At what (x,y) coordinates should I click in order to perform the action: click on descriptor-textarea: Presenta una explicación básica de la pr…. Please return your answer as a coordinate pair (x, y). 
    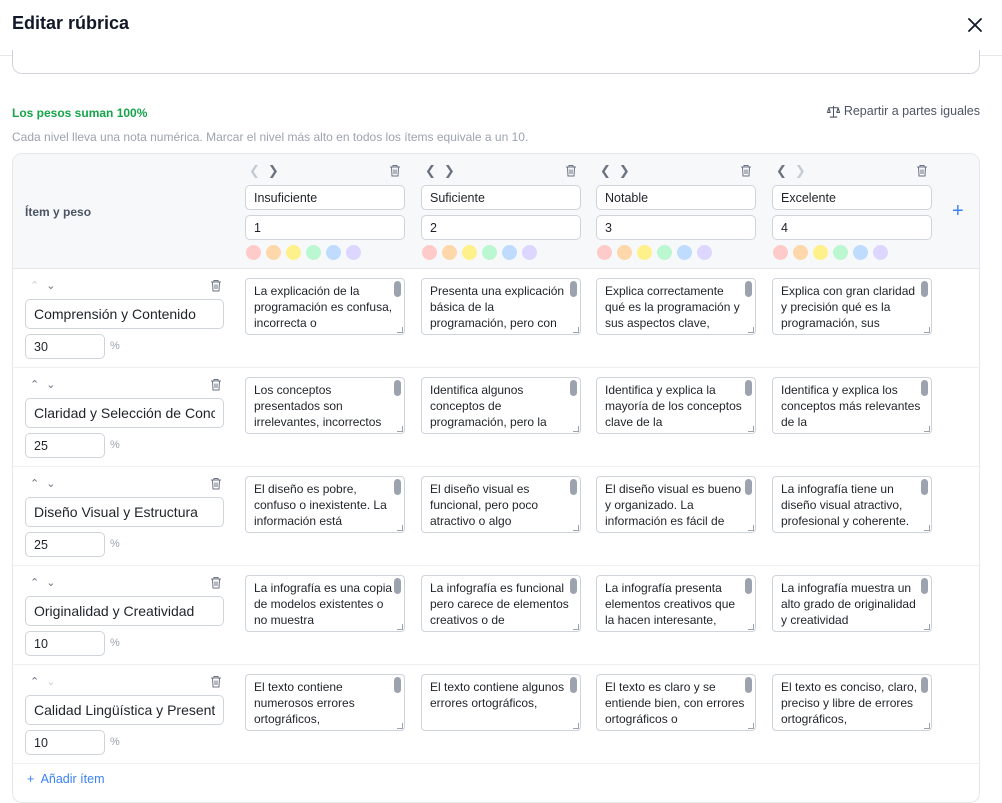
    Looking at the image, I should click on (501, 306).